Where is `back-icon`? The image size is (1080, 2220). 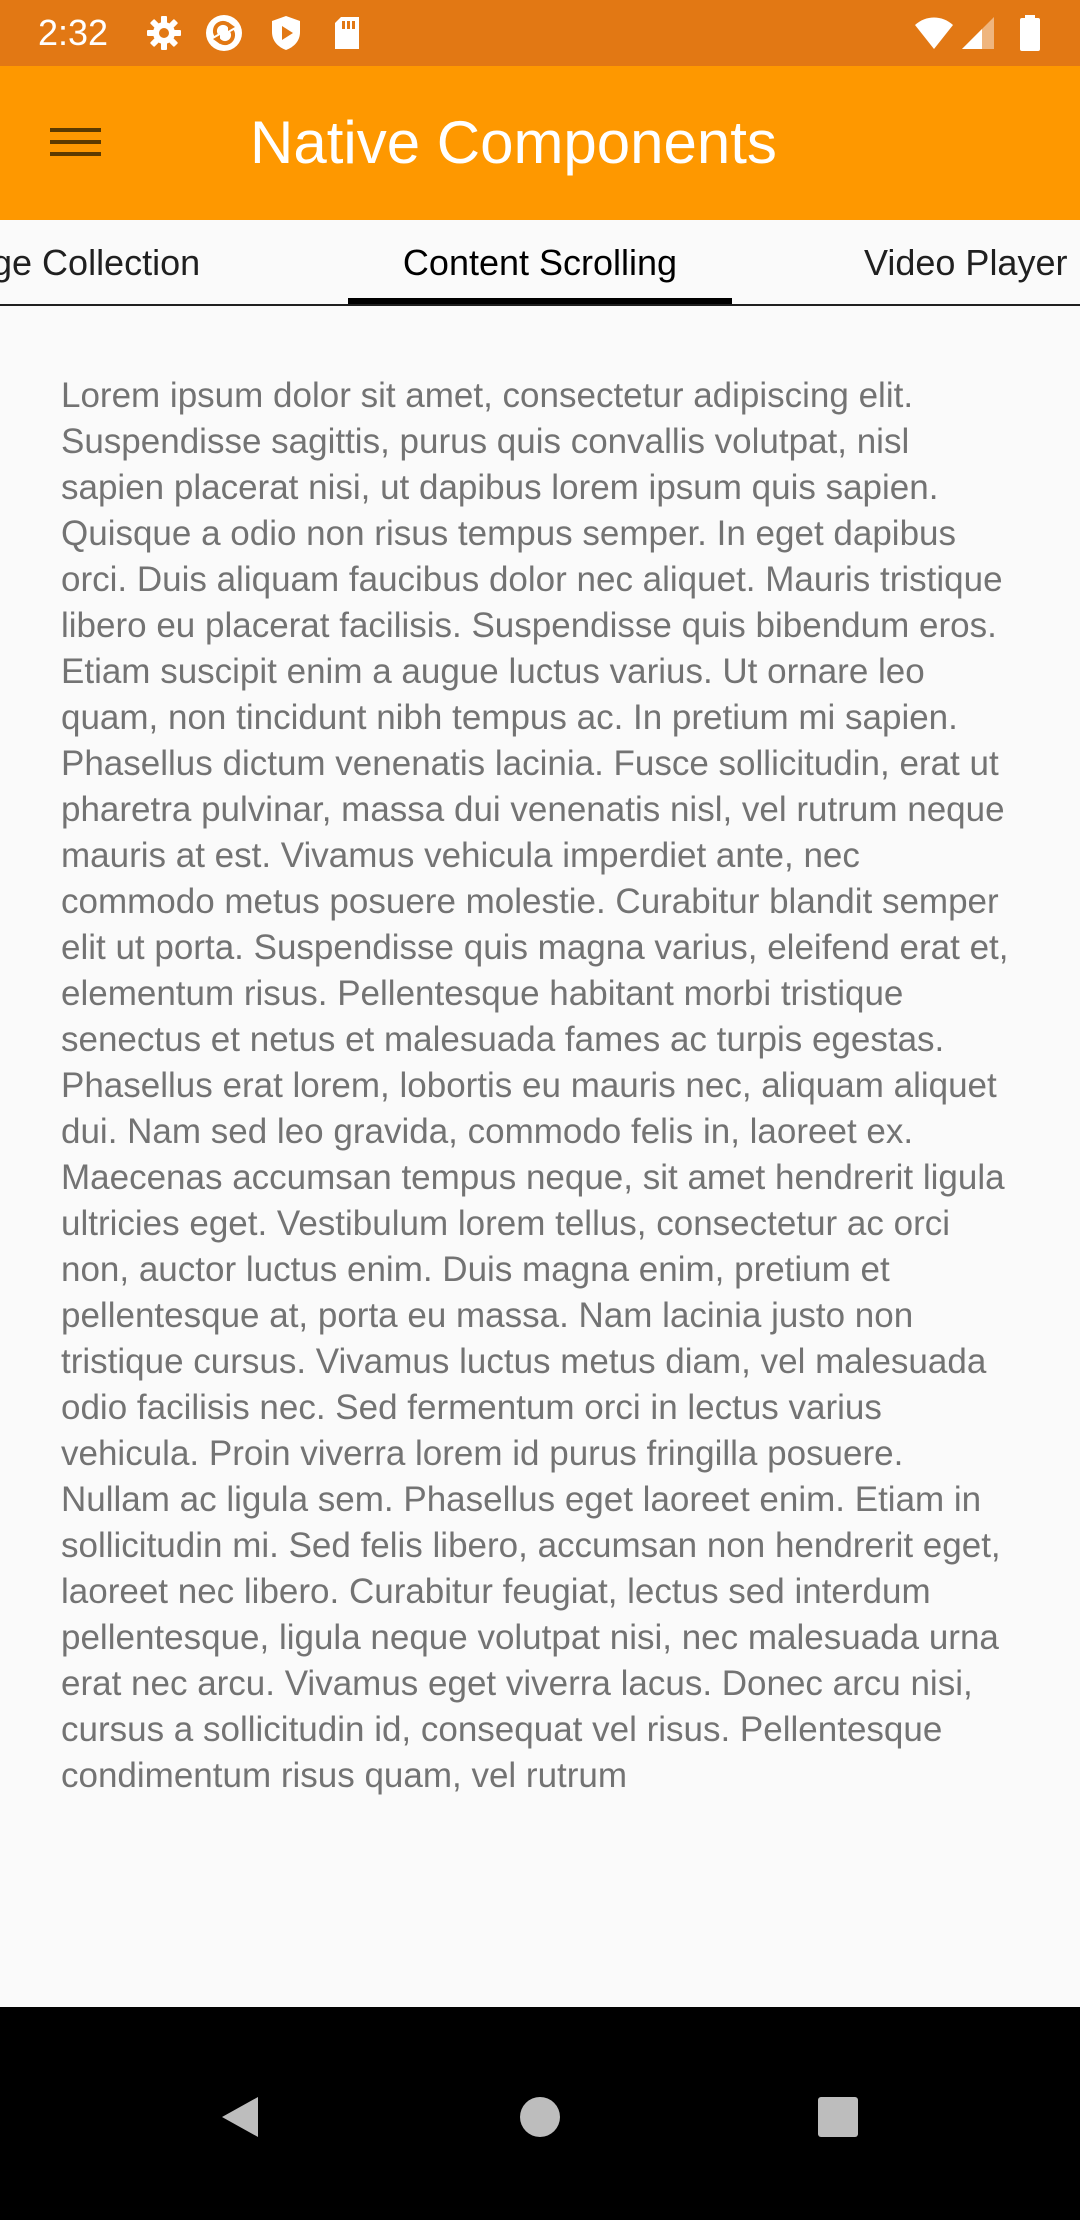 back-icon is located at coordinates (240, 2117).